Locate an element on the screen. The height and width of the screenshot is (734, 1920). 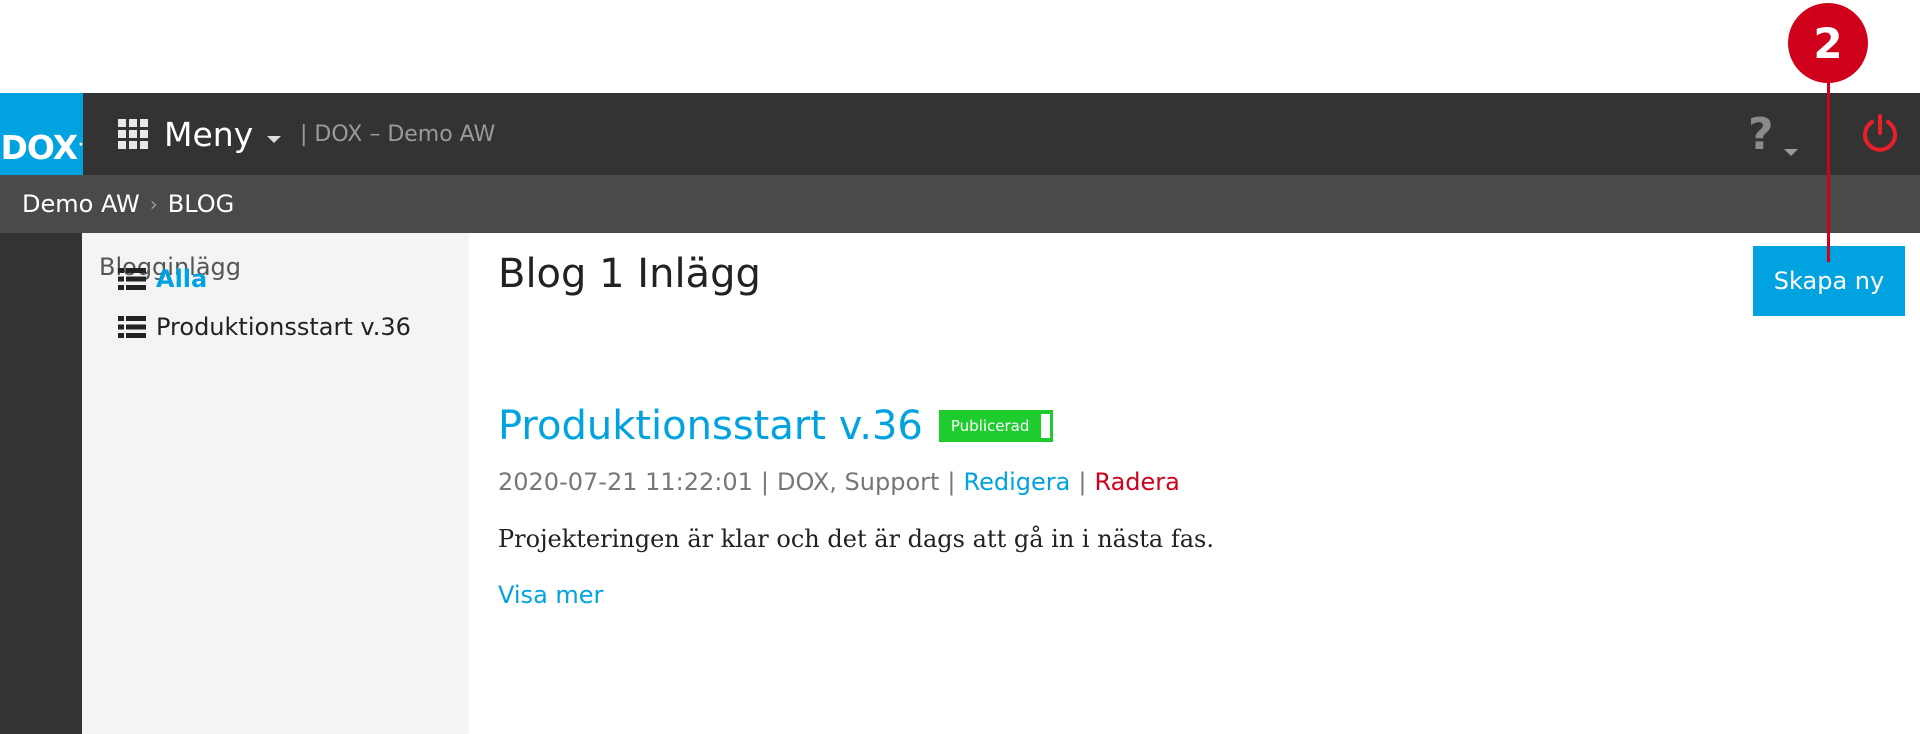
menu-label: Meny is located at coordinates (209, 134).